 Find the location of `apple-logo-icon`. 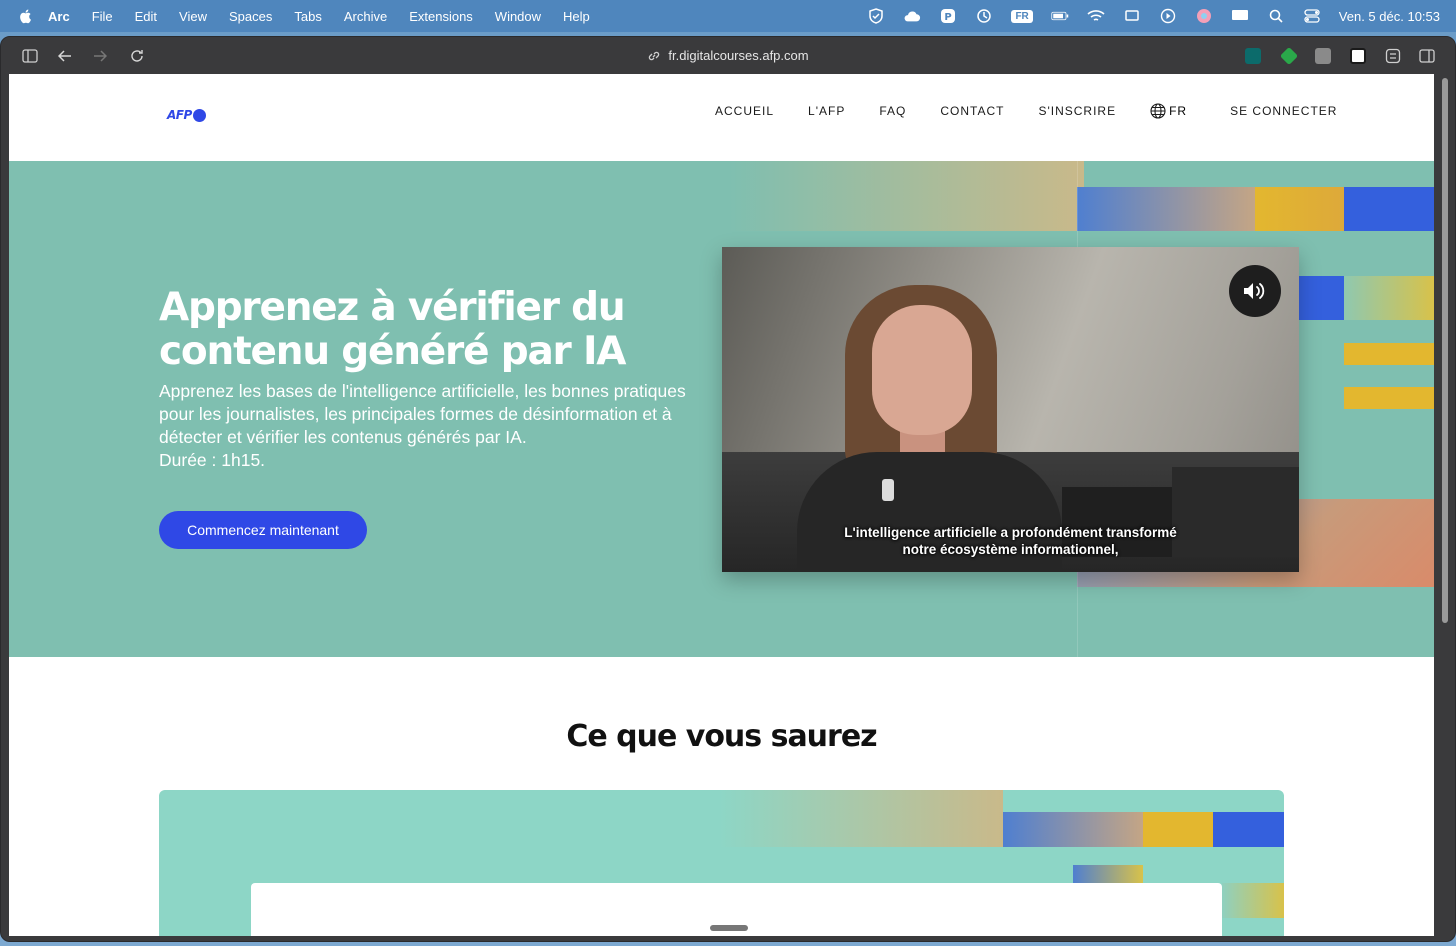

apple-logo-icon is located at coordinates (26, 16).